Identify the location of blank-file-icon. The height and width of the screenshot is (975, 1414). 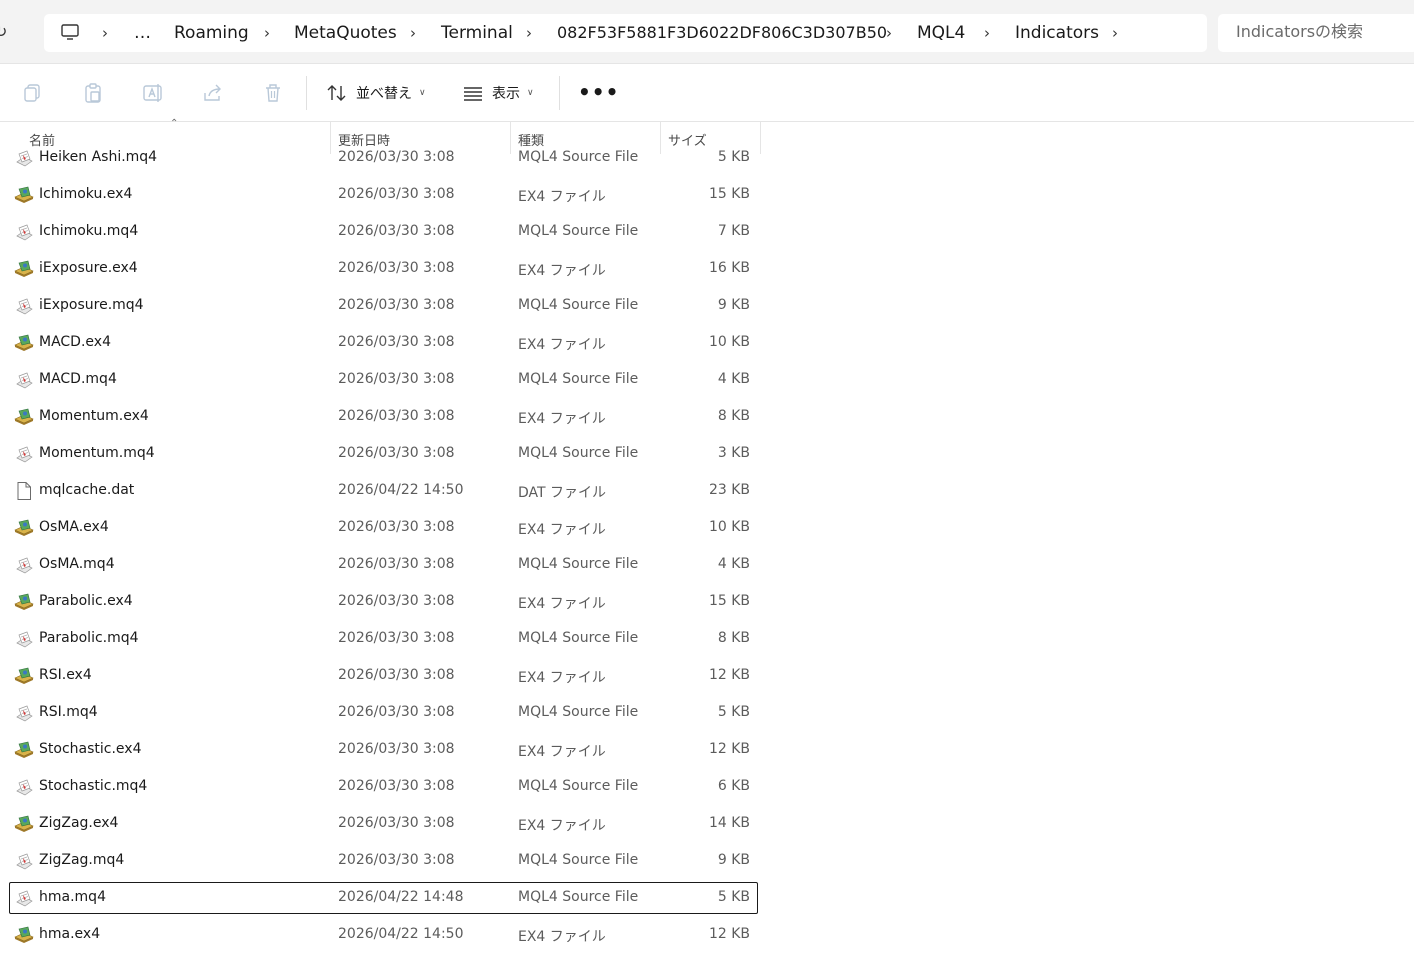
(24, 491).